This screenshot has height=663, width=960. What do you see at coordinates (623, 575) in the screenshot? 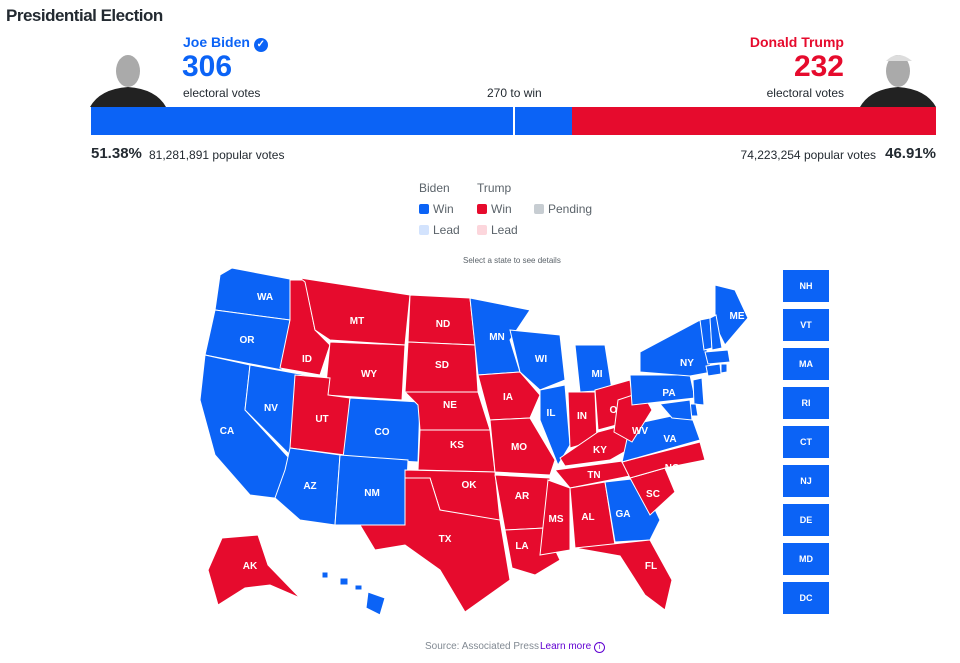
I see `state-fl` at bounding box center [623, 575].